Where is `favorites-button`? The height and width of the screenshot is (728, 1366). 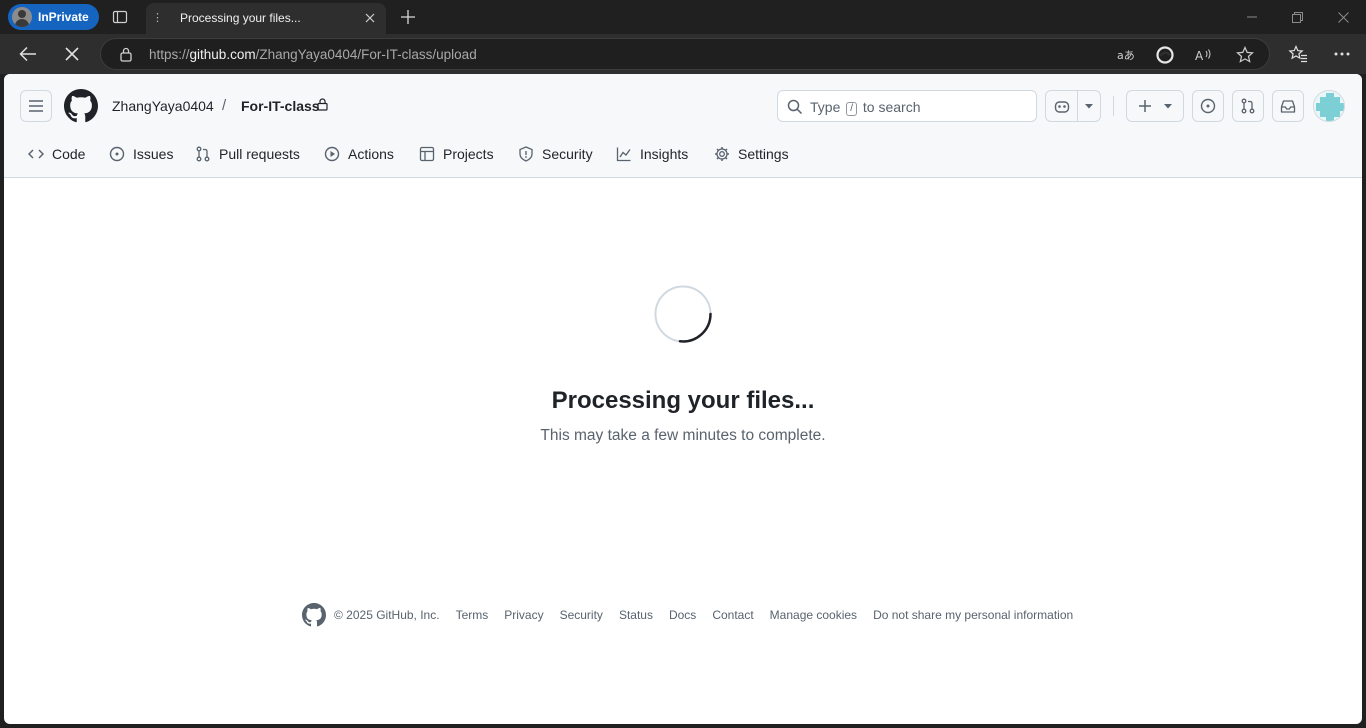
favorites-button is located at coordinates (1298, 54).